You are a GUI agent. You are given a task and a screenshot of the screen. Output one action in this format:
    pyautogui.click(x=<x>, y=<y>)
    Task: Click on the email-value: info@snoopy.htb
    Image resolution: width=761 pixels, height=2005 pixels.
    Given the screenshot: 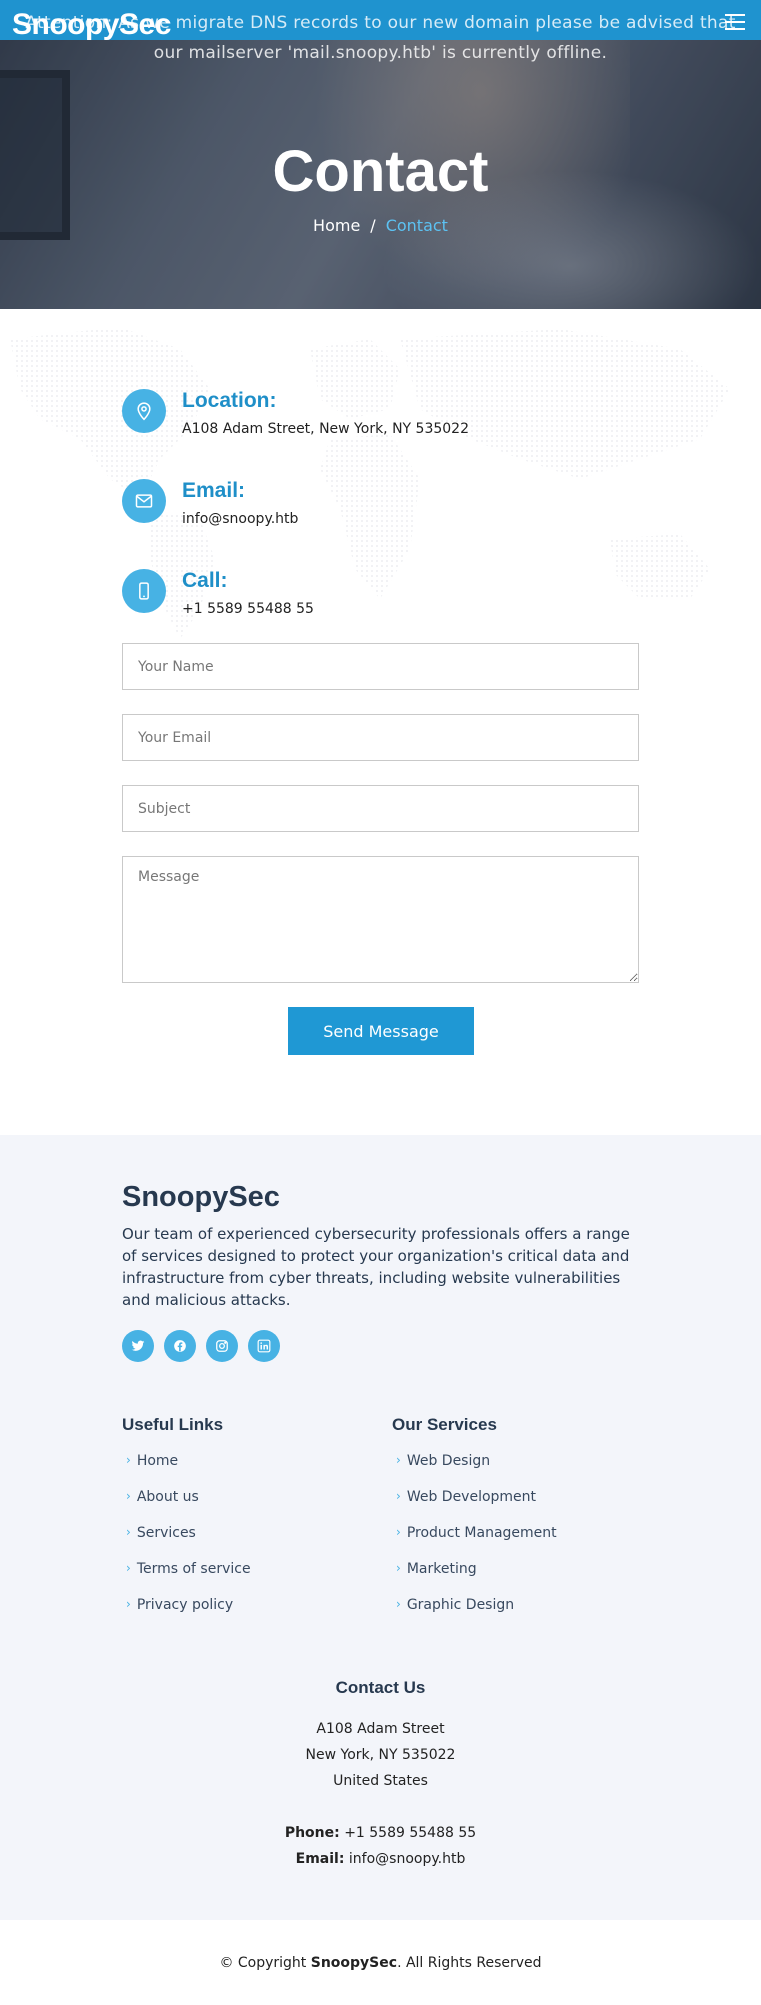 What is the action you would take?
    pyautogui.click(x=240, y=519)
    